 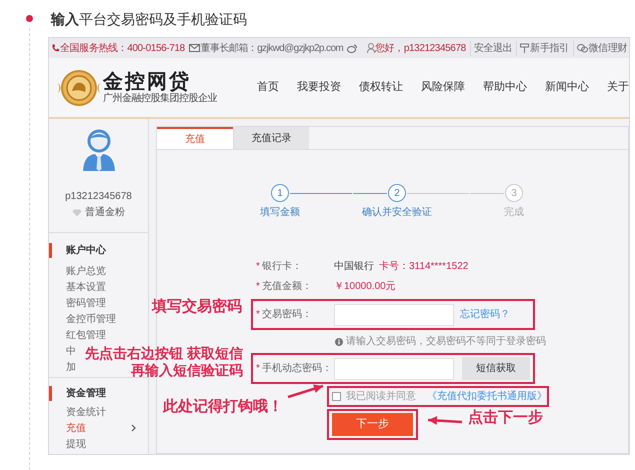 I want to click on password-hint: 请输入交易密码，交易密码不等同于登录密码, so click(x=446, y=341).